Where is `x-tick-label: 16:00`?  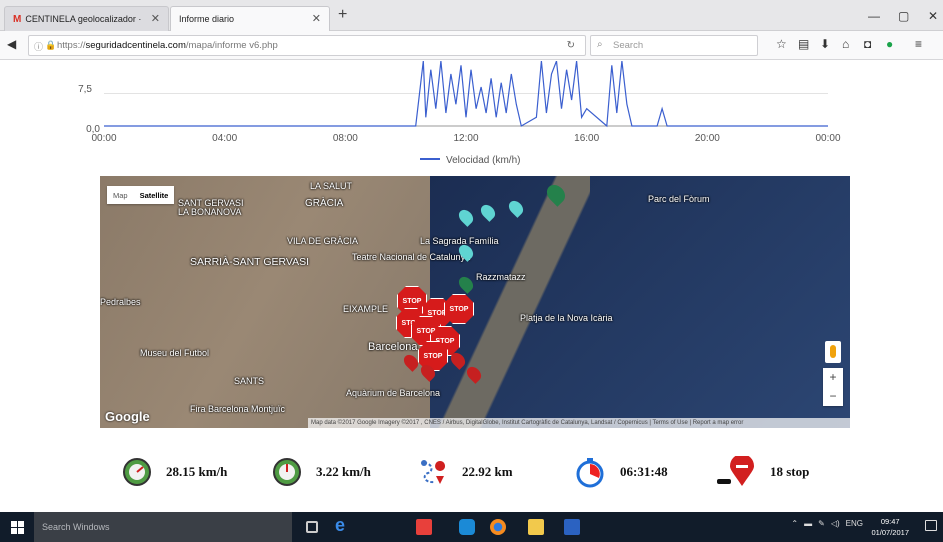 x-tick-label: 16:00 is located at coordinates (586, 138).